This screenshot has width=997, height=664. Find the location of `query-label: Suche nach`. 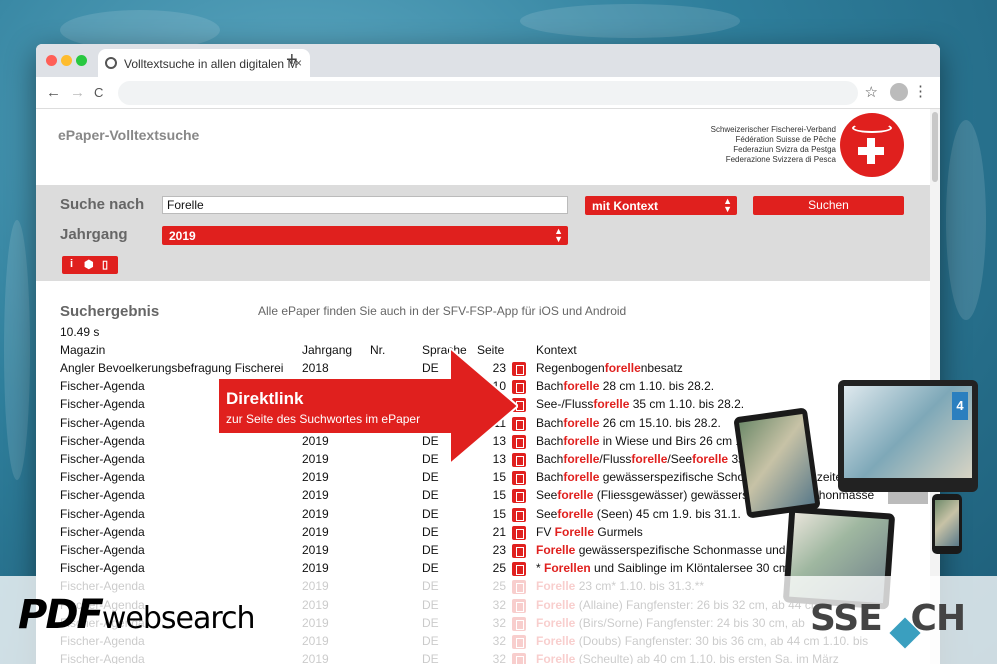

query-label: Suche nach is located at coordinates (102, 204).